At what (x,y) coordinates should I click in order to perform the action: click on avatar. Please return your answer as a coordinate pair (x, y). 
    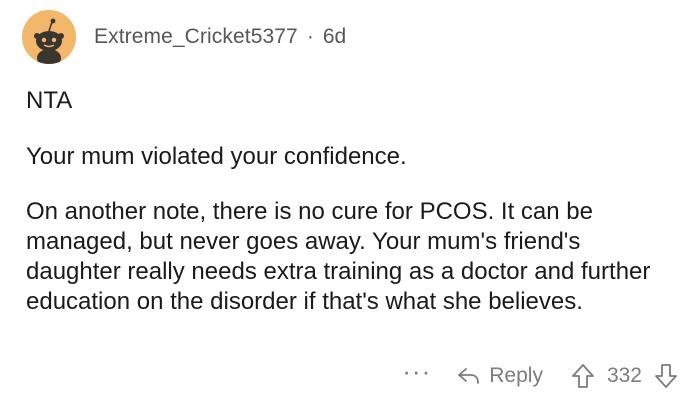
    Looking at the image, I should click on (49, 37).